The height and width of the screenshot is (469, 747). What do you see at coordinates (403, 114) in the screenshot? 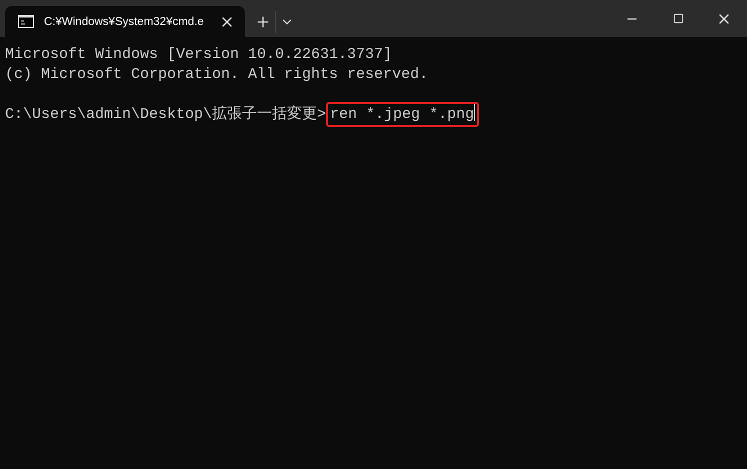
I see `command-text: ren *.jpeg *.png` at bounding box center [403, 114].